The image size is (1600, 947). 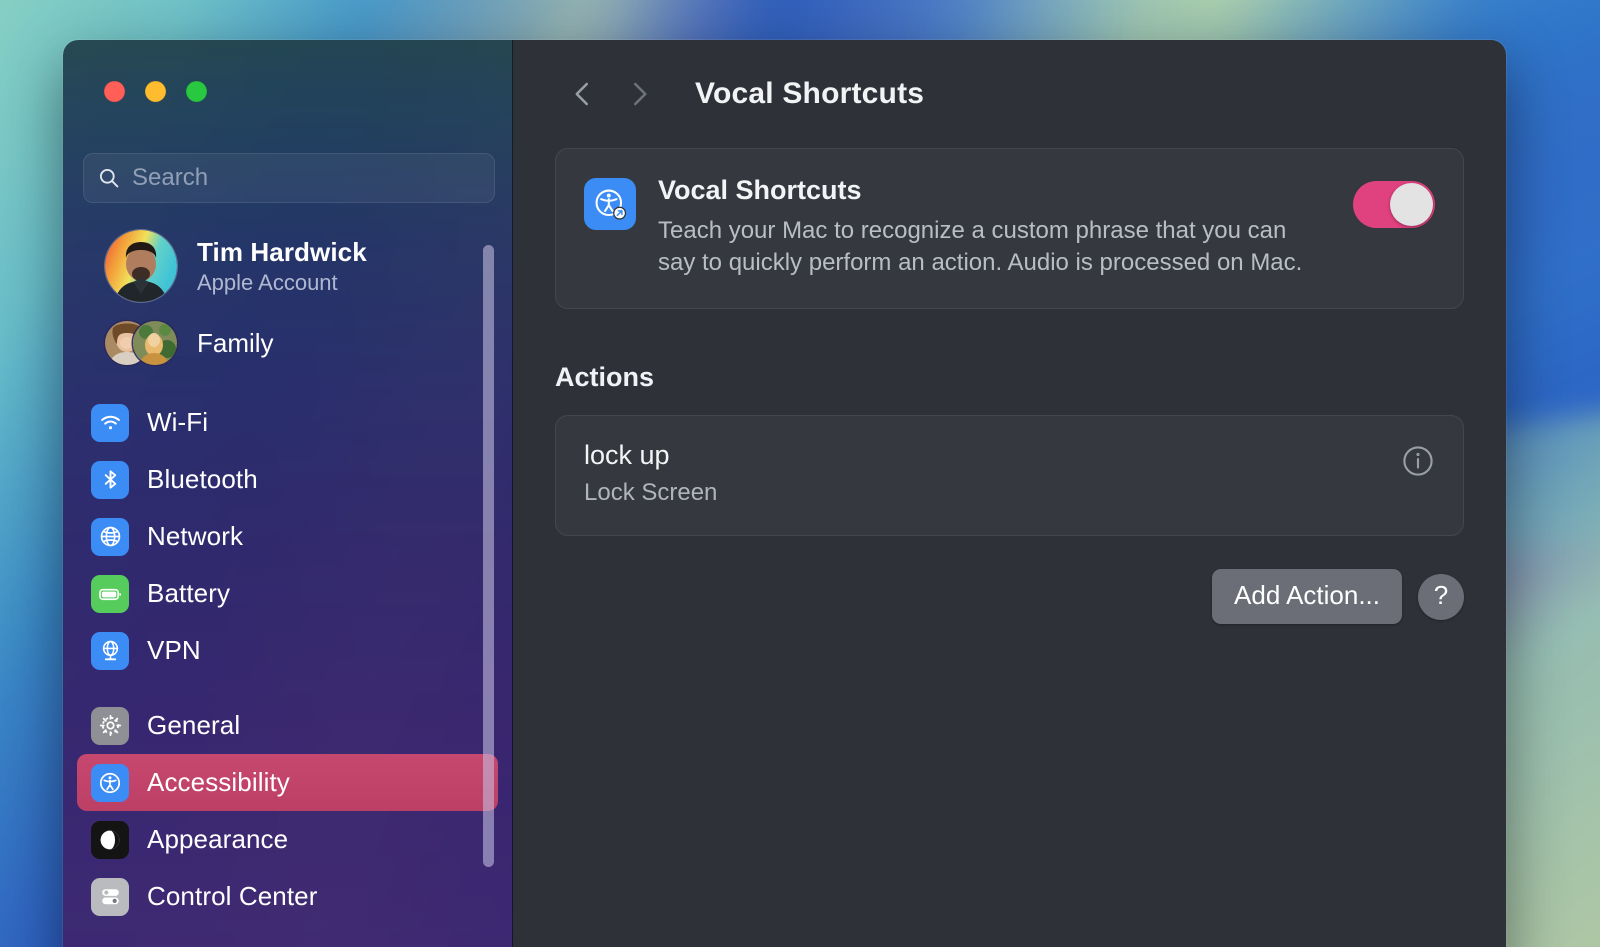 I want to click on sidebar-item-apple-account: Tim Hardwick Apple Account, so click(x=287, y=265).